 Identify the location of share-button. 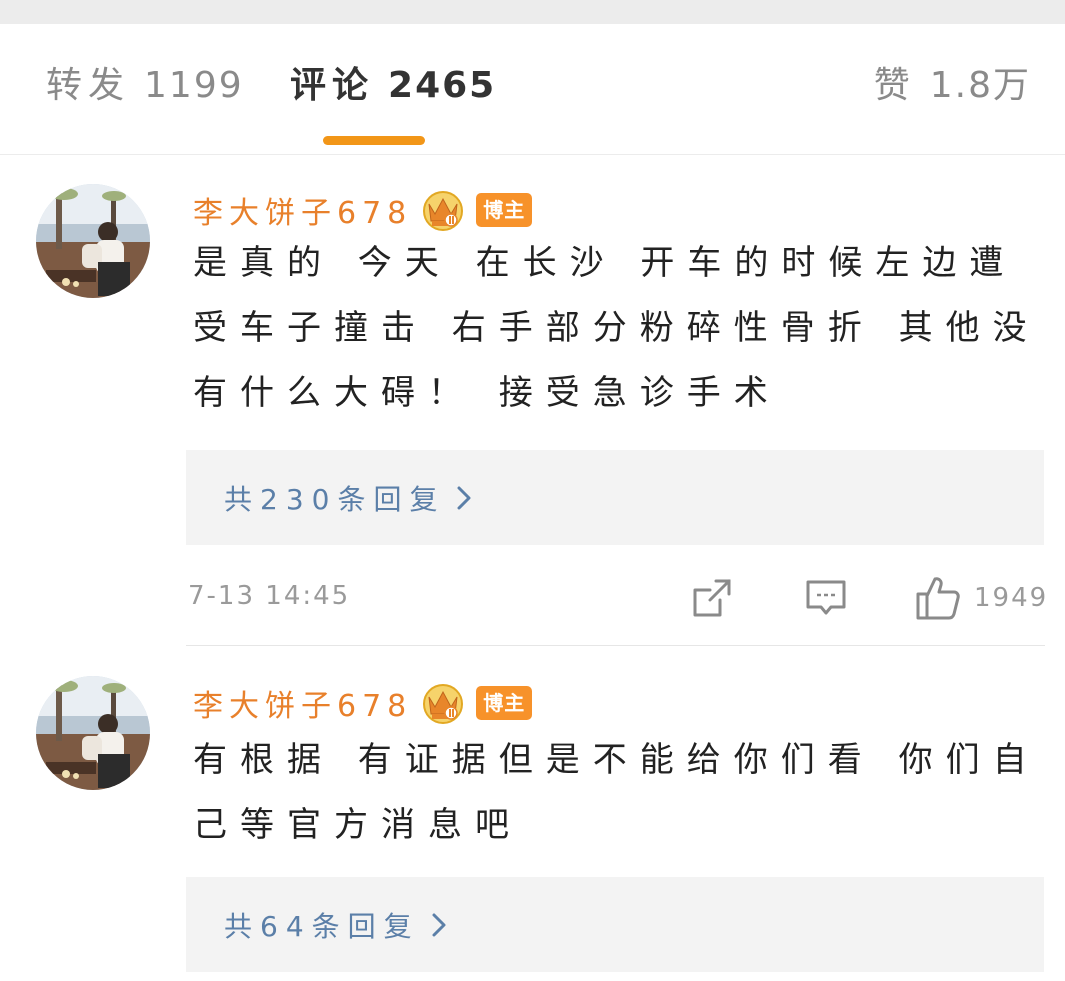
(712, 598).